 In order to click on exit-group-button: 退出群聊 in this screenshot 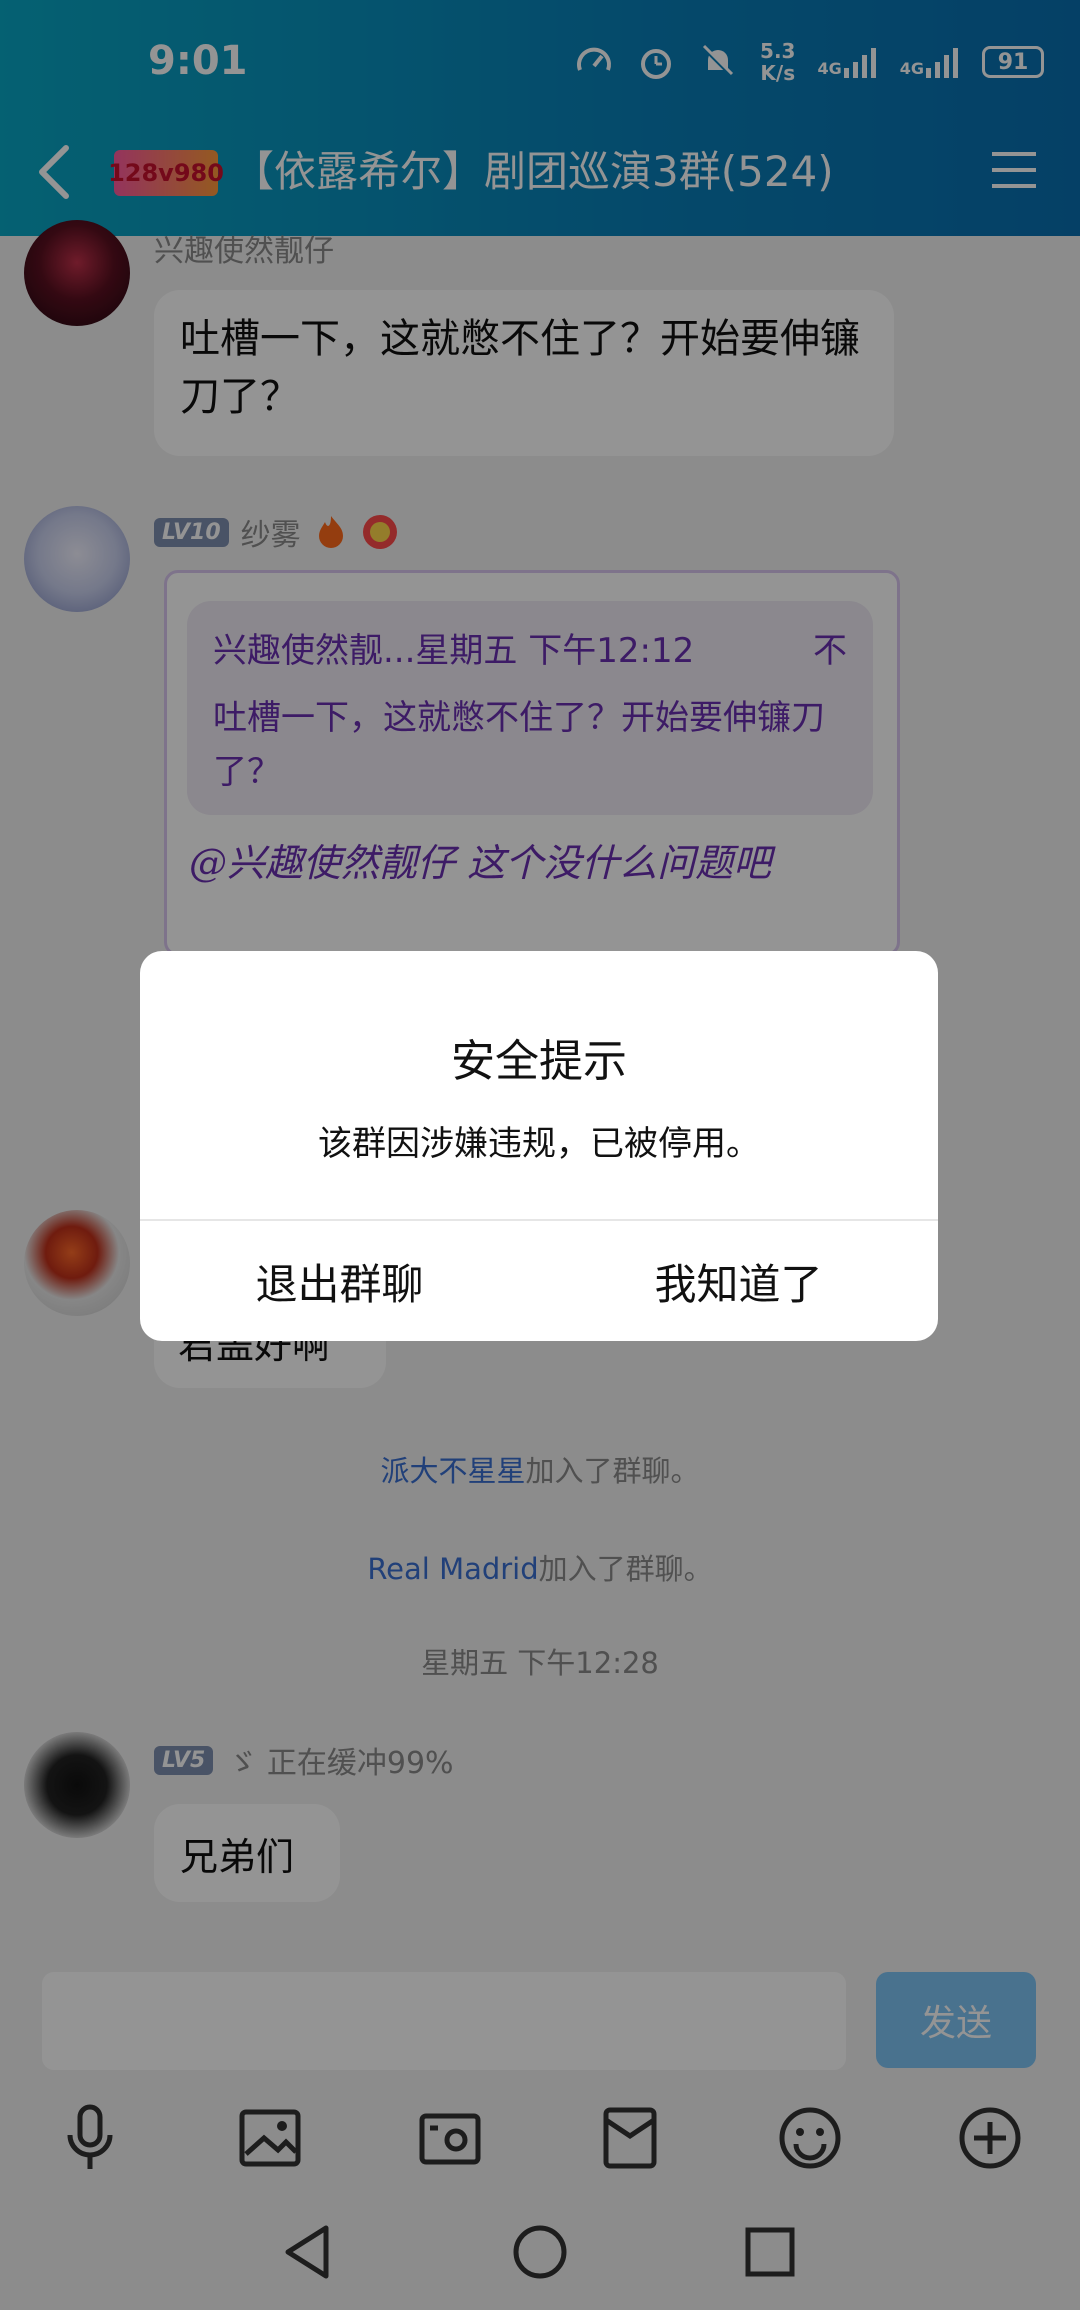, I will do `click(339, 1281)`.